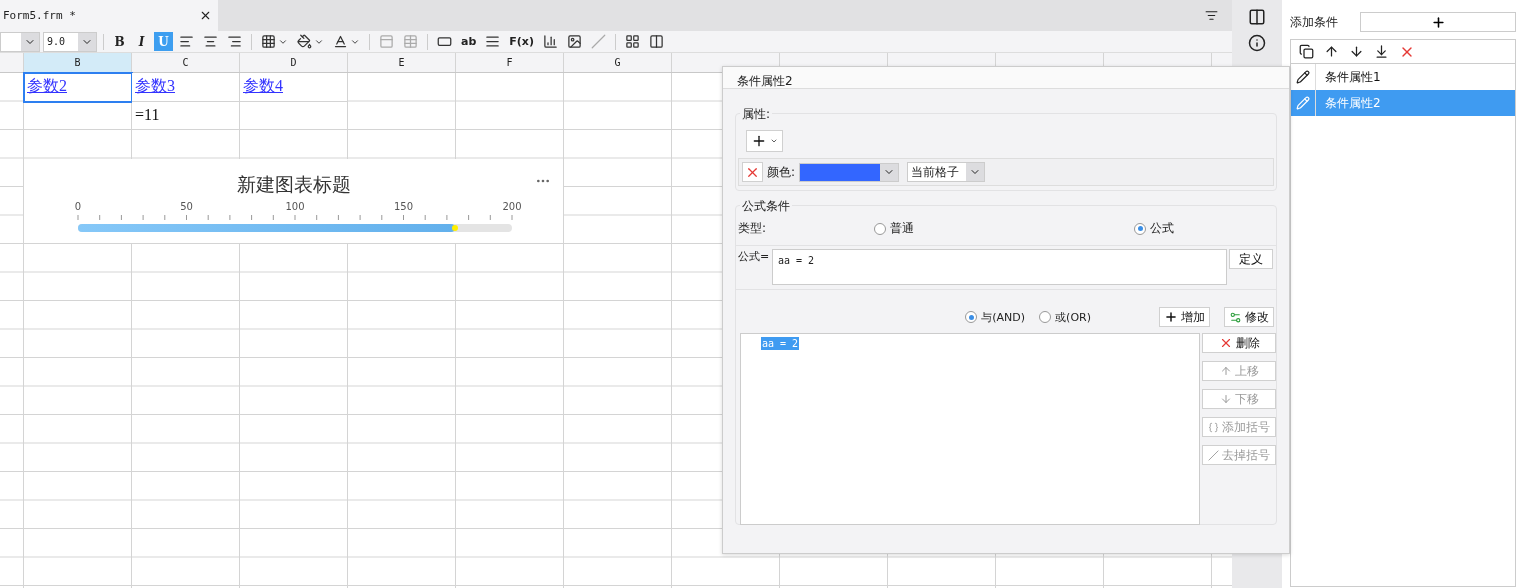 The width and height of the screenshot is (1527, 588). What do you see at coordinates (1352, 103) in the screenshot?
I see `item-label: 条件属性2` at bounding box center [1352, 103].